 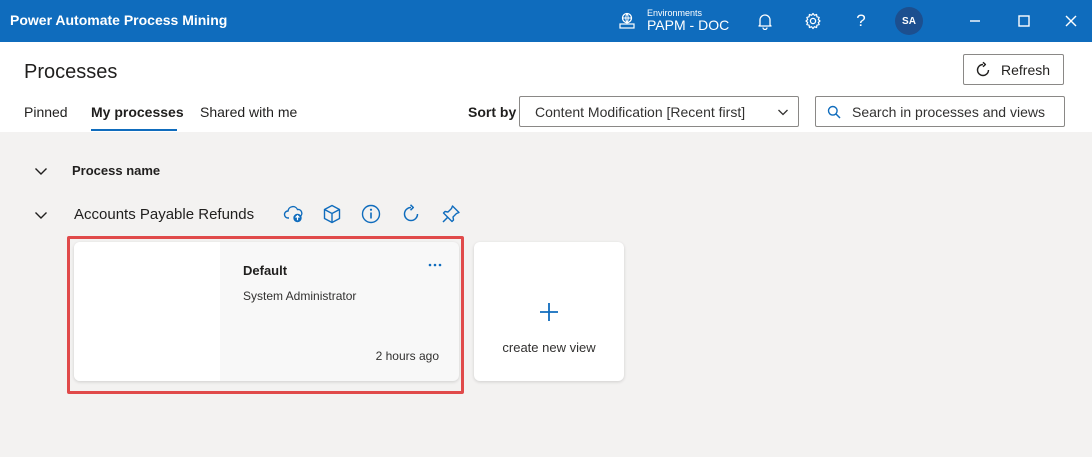 What do you see at coordinates (164, 214) in the screenshot?
I see `process-name: Accounts Payable Refunds` at bounding box center [164, 214].